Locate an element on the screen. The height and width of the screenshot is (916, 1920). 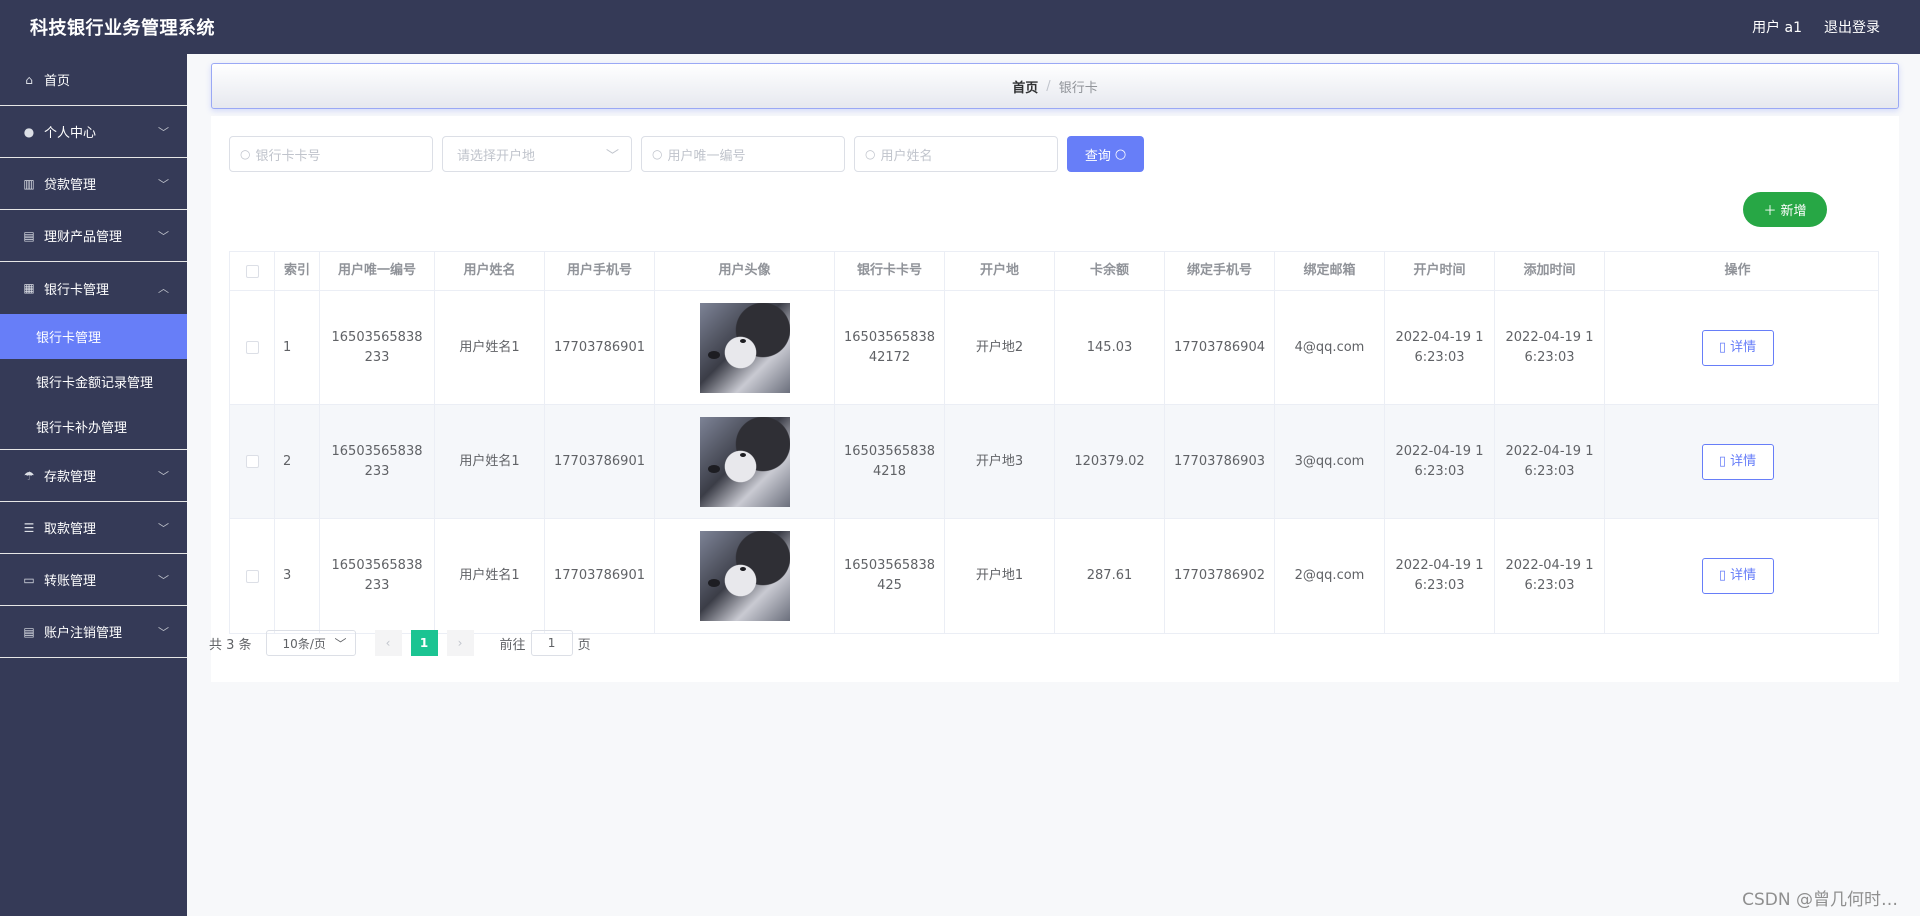
sidebar-item-bankcard: ▦ 银行卡管理 ︿ is located at coordinates (93, 288).